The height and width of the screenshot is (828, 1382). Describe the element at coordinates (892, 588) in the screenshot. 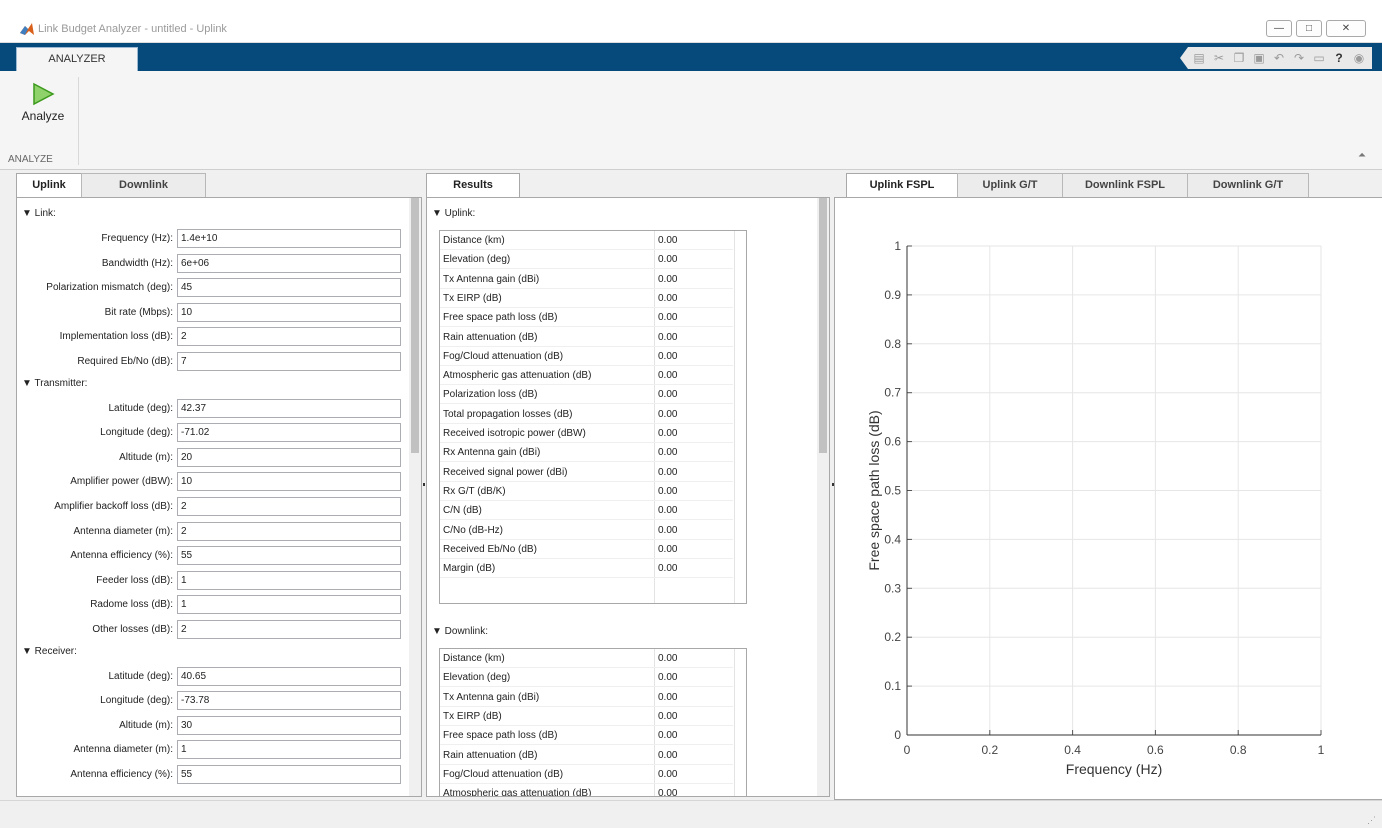

I see `y-tick-label: 0.3` at that location.